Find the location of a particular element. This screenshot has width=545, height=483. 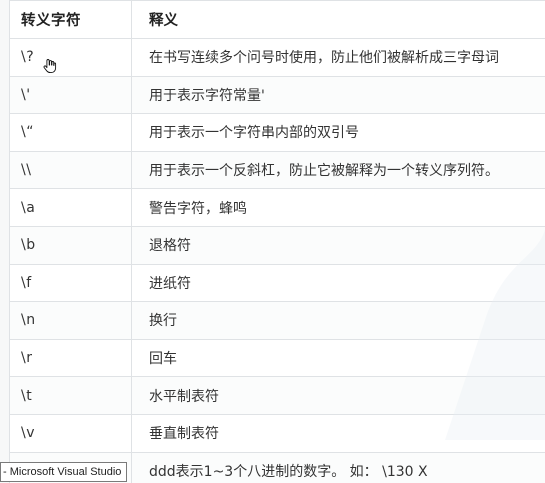

escape-code-cell: \v is located at coordinates (70, 433).